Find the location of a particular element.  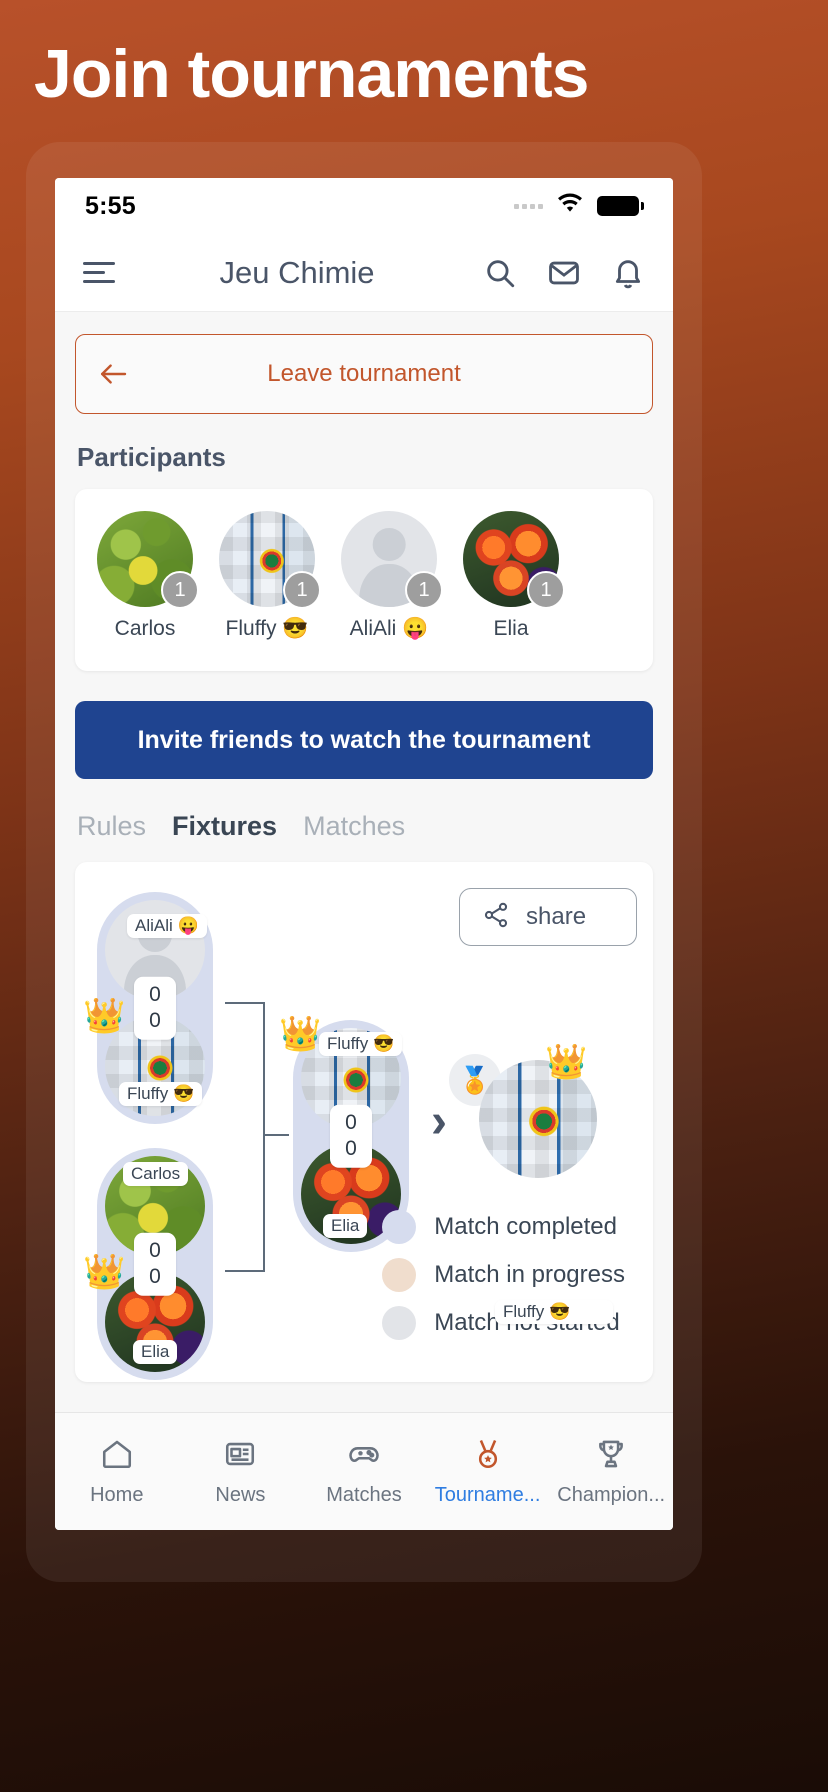

share-label: share is located at coordinates (556, 916).